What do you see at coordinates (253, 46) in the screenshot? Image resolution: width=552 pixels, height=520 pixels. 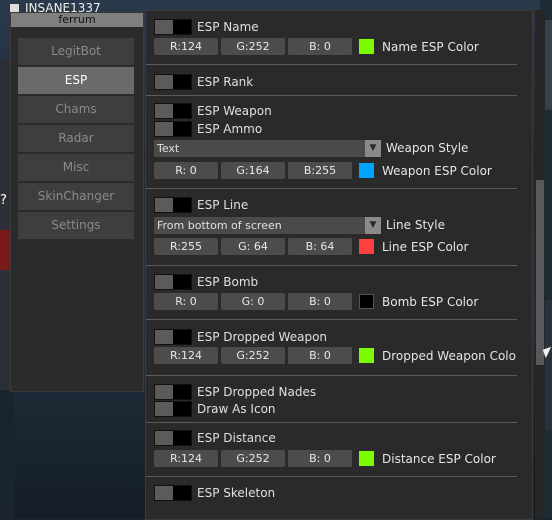 I see `name-g-slider: G:252` at bounding box center [253, 46].